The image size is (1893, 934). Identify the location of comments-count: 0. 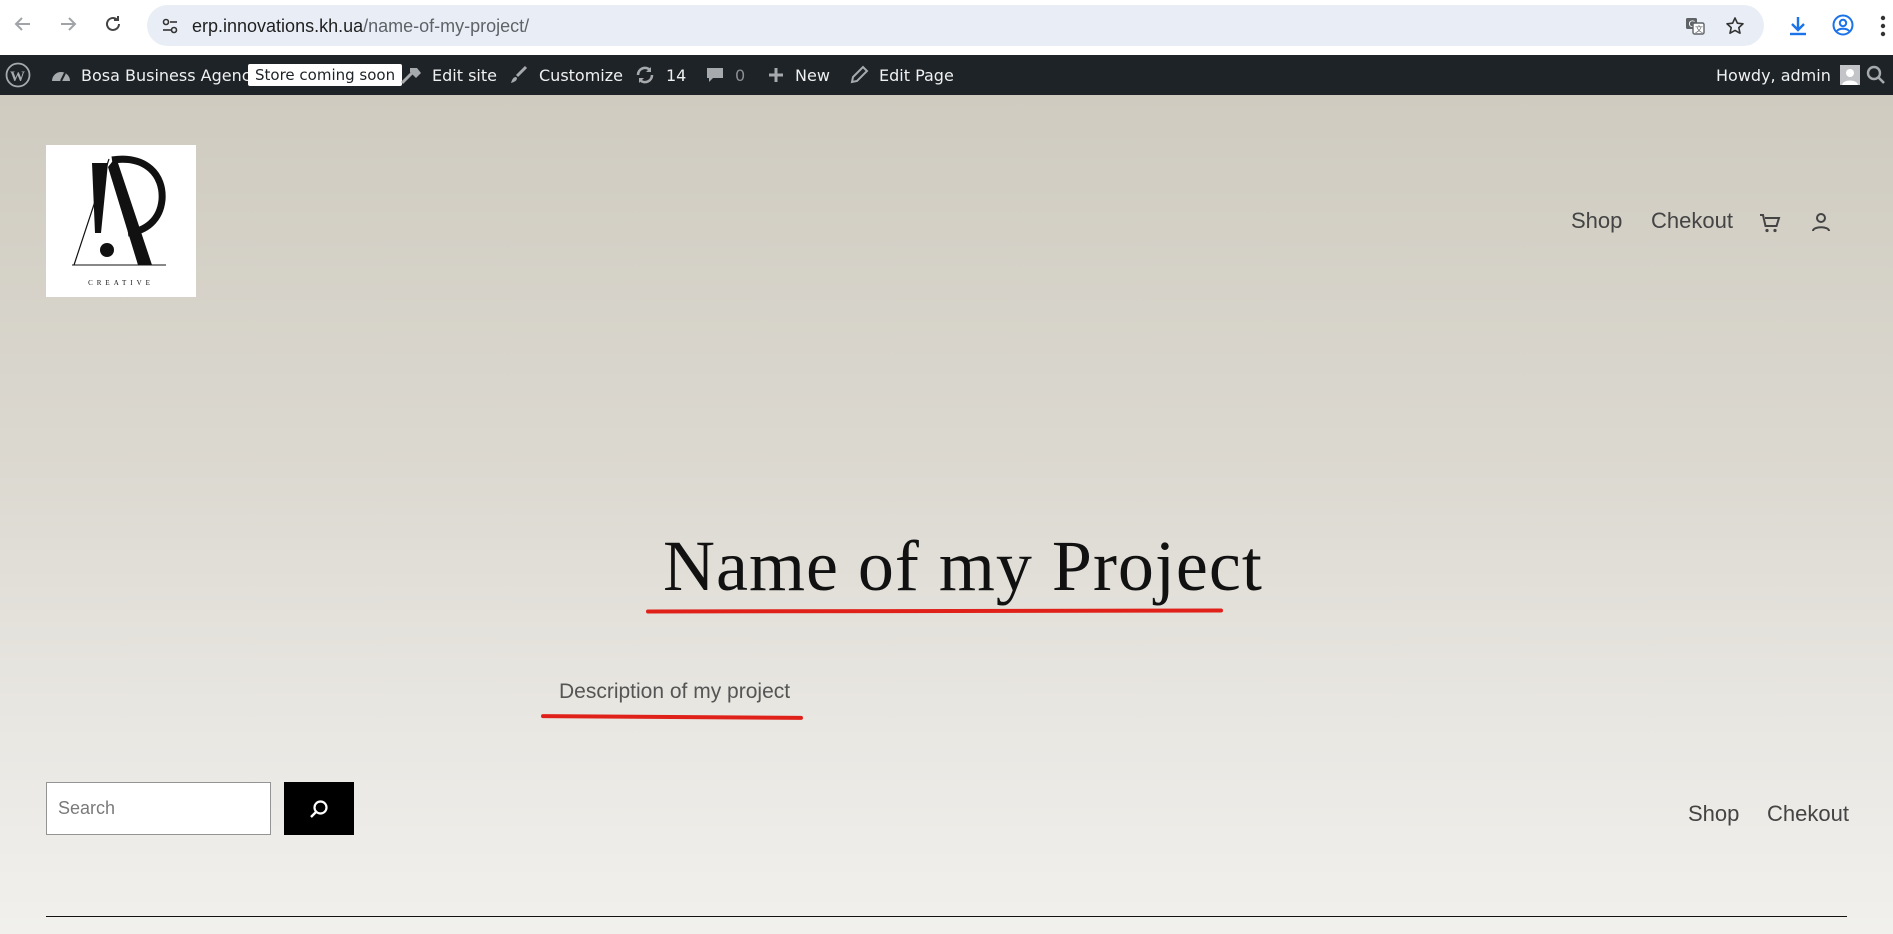
(740, 75).